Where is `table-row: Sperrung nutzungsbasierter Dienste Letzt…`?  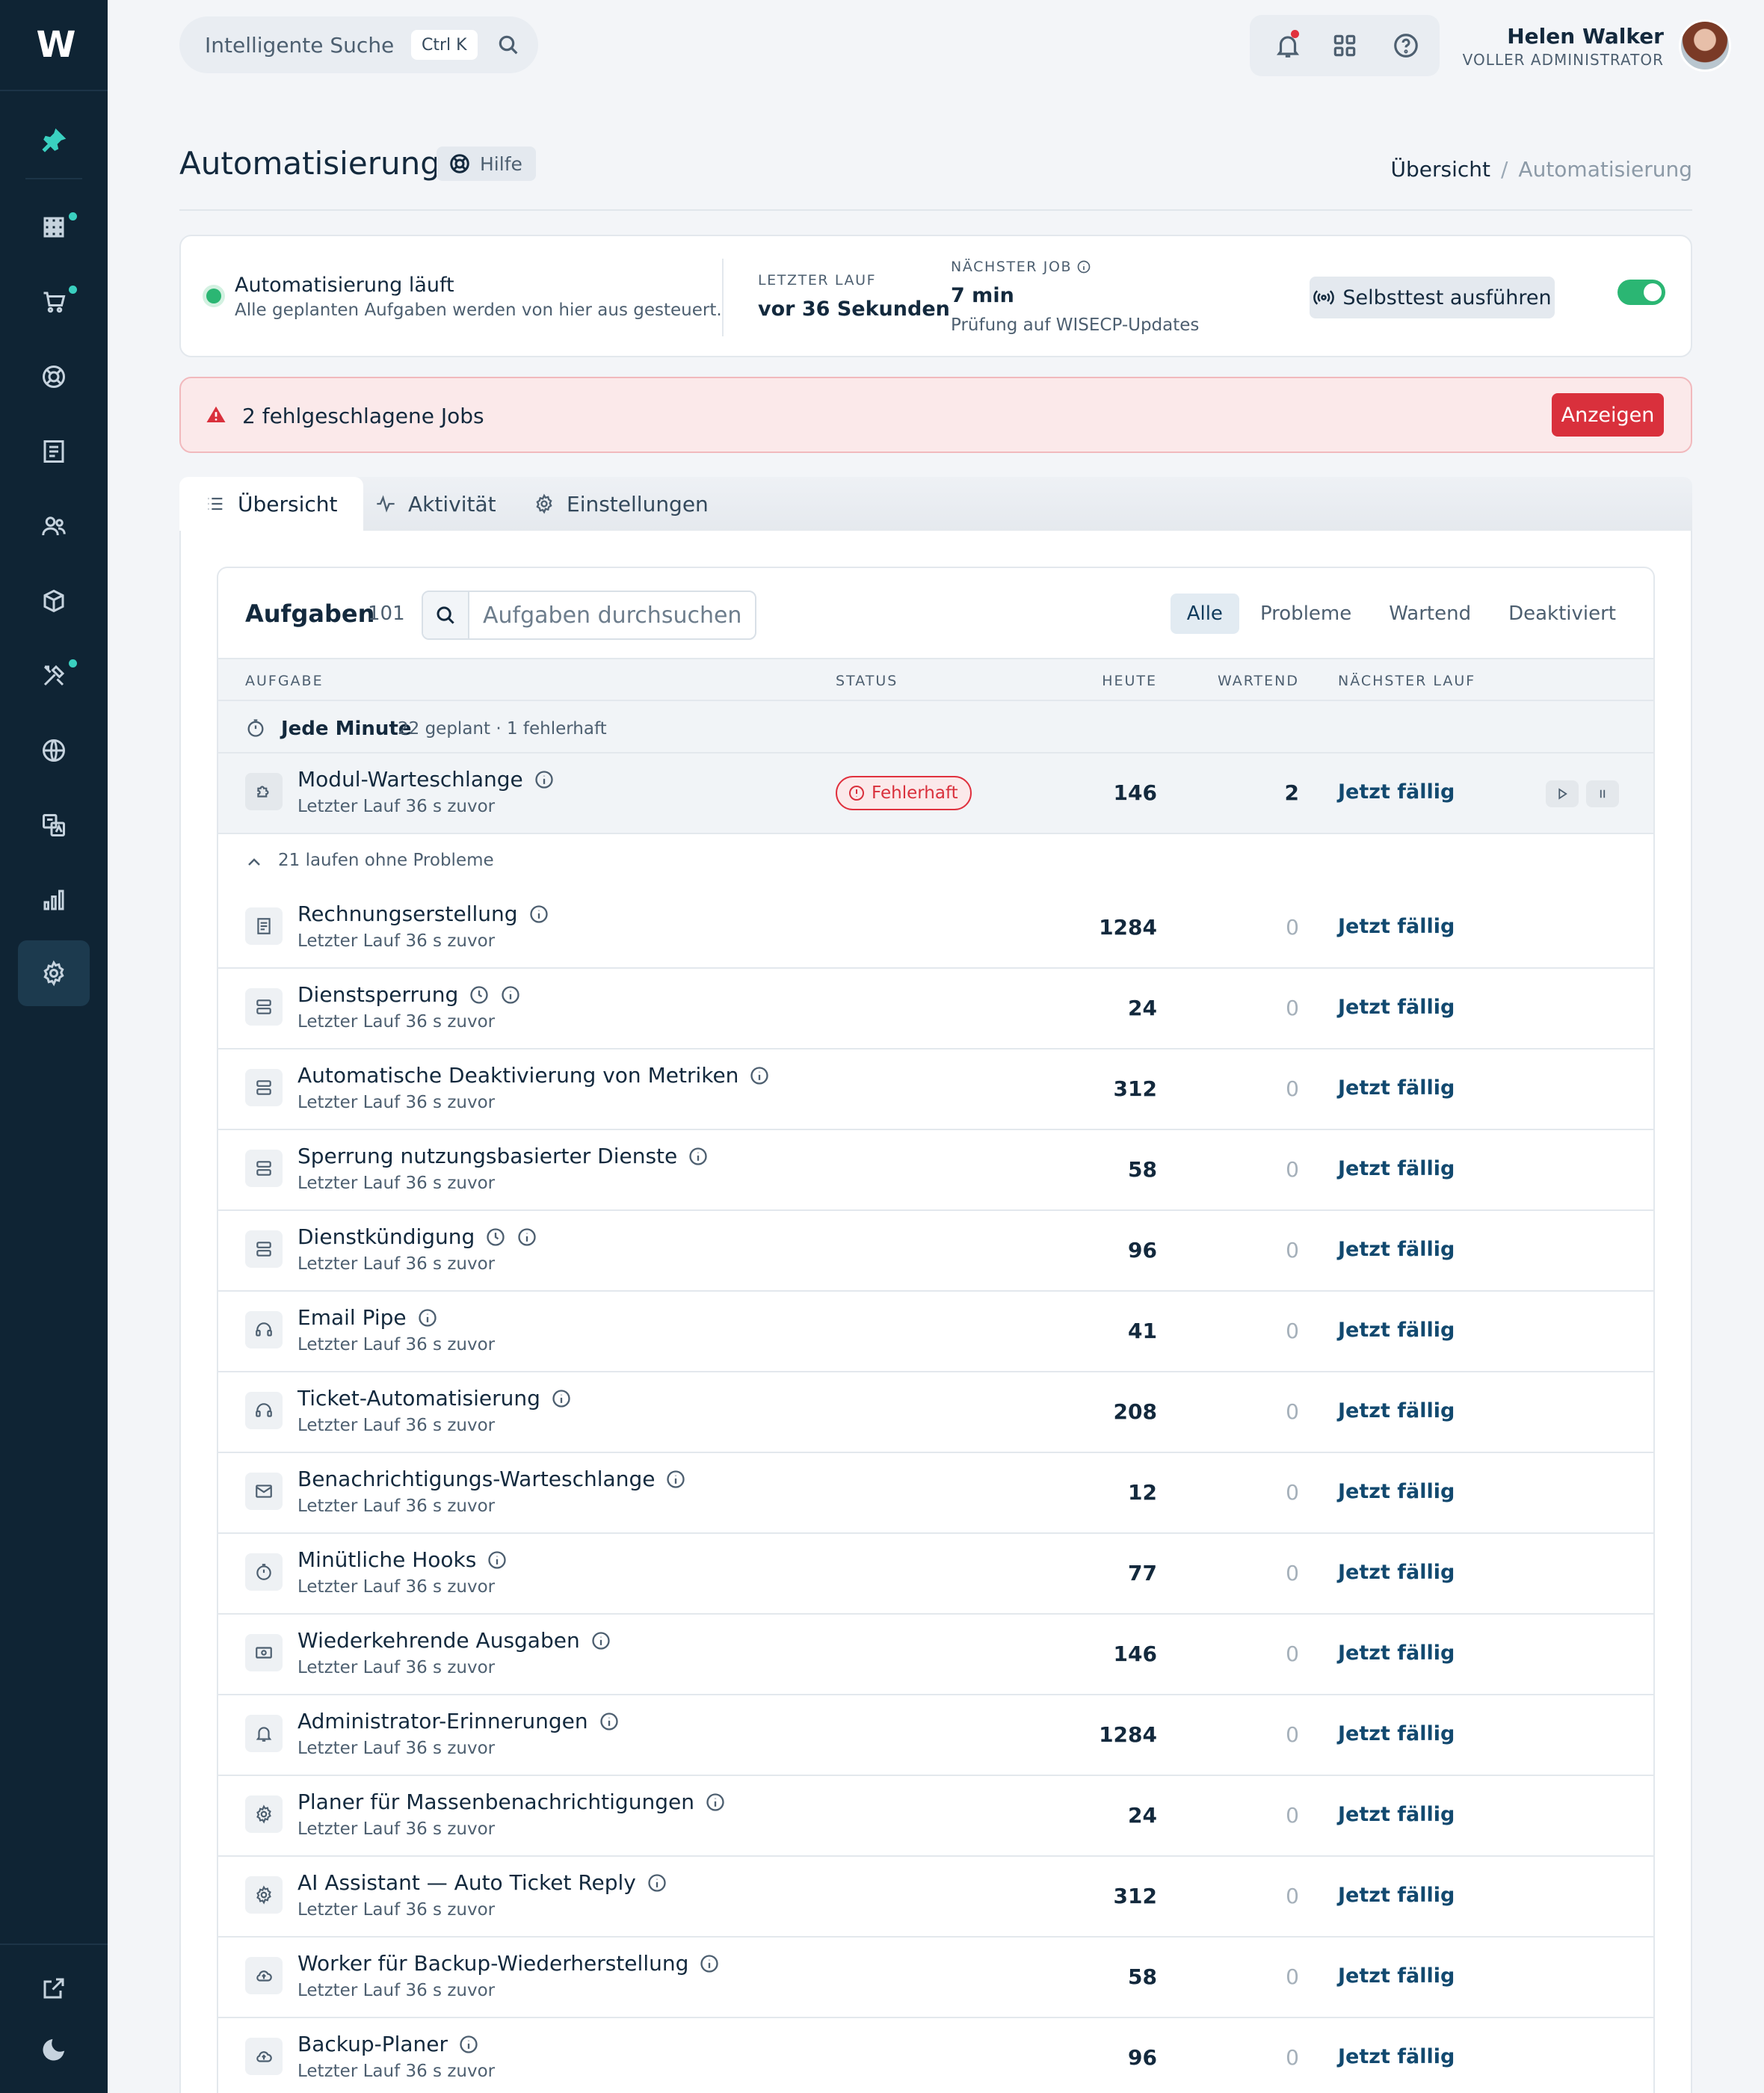 table-row: Sperrung nutzungsbasierter Dienste Letzt… is located at coordinates (935, 1171).